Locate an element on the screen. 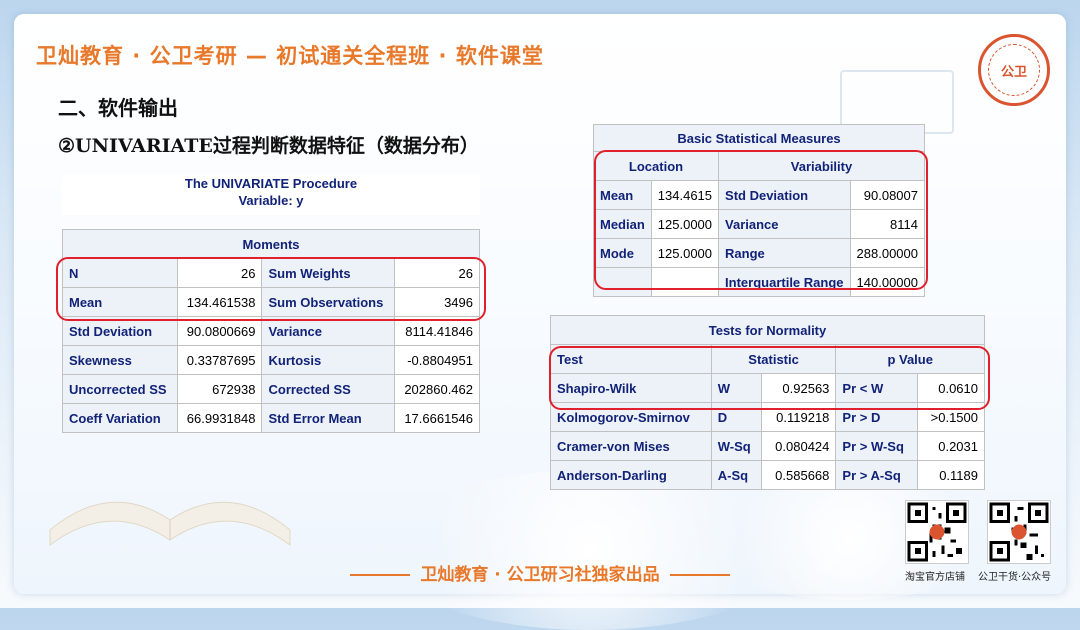 Image resolution: width=1080 pixels, height=630 pixels. moment-label: Skewness is located at coordinates (120, 360).